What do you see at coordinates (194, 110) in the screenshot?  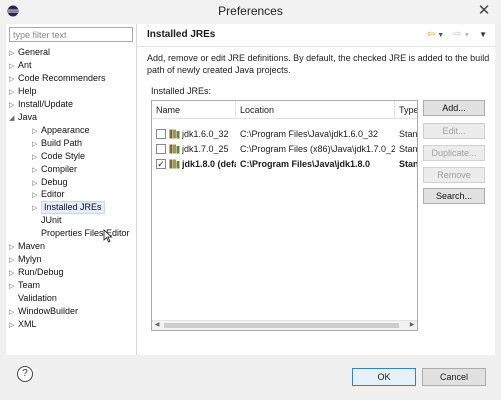 I see `column-header-name: Name` at bounding box center [194, 110].